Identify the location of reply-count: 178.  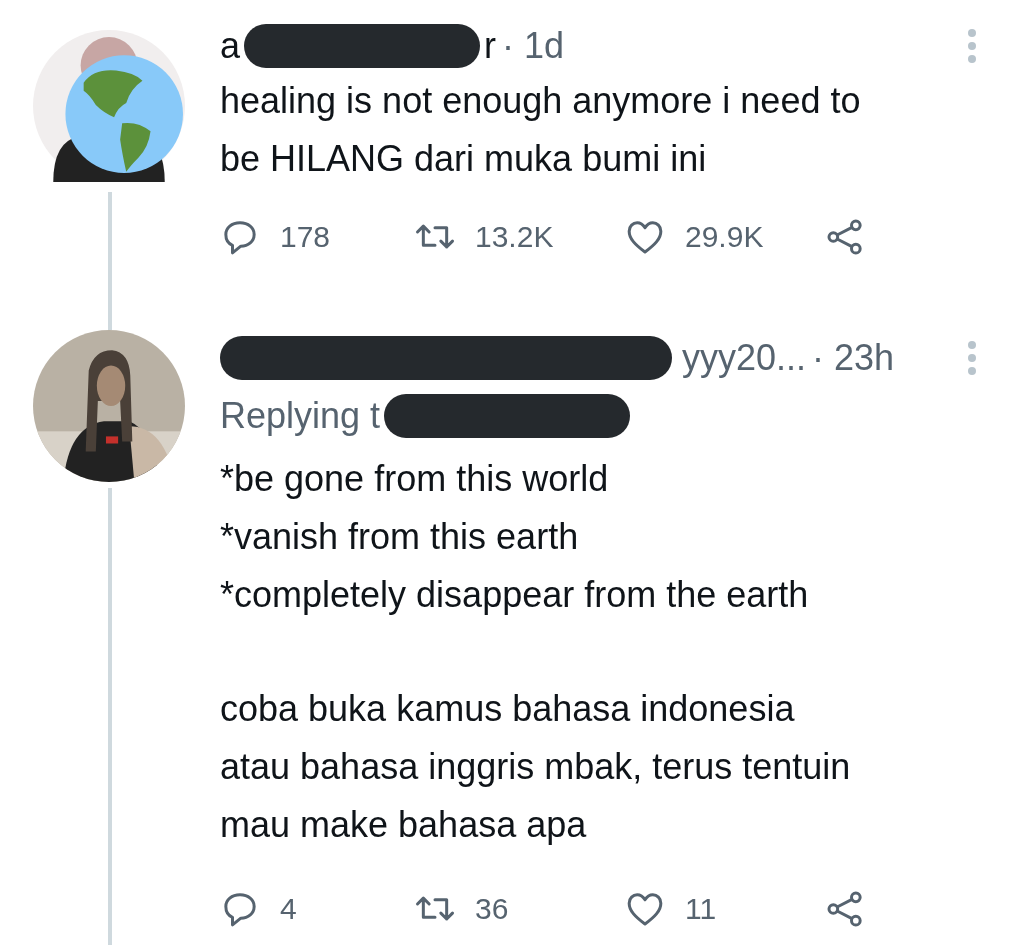
(305, 237).